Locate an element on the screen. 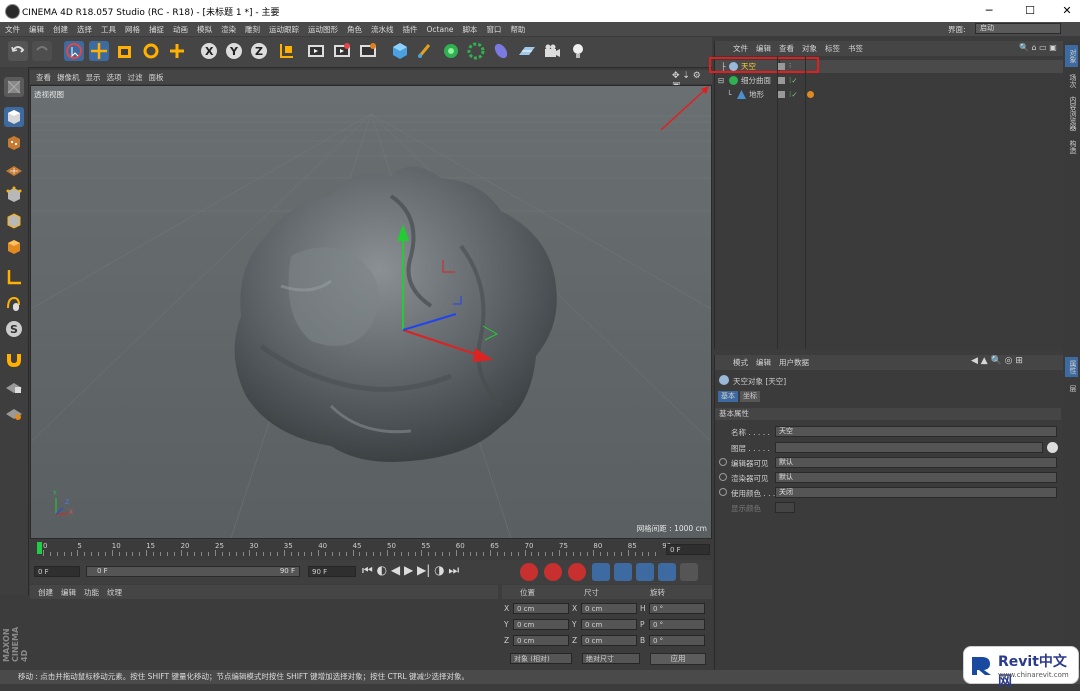 The image size is (1080, 691). menu-item: Octane is located at coordinates (440, 29).